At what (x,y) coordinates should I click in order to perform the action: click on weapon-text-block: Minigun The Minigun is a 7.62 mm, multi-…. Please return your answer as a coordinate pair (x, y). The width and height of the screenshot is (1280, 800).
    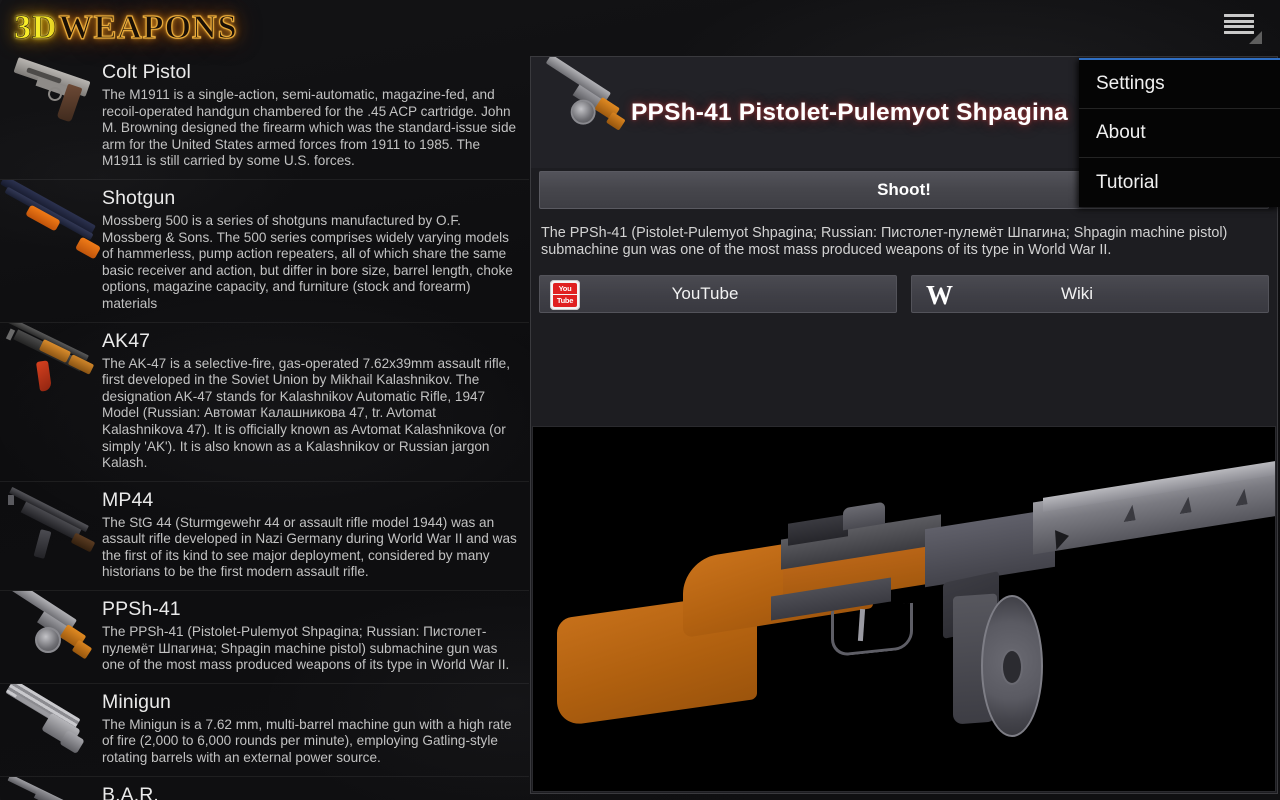
    Looking at the image, I should click on (315, 730).